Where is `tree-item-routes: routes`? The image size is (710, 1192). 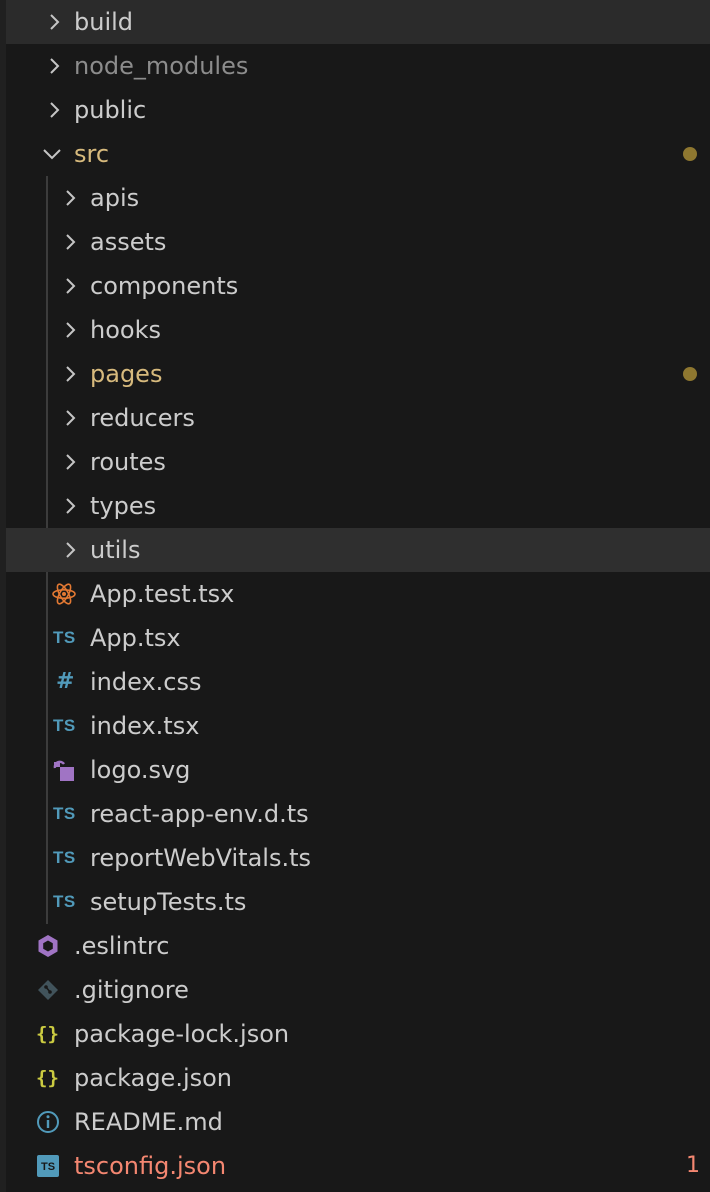
tree-item-routes: routes is located at coordinates (358, 462).